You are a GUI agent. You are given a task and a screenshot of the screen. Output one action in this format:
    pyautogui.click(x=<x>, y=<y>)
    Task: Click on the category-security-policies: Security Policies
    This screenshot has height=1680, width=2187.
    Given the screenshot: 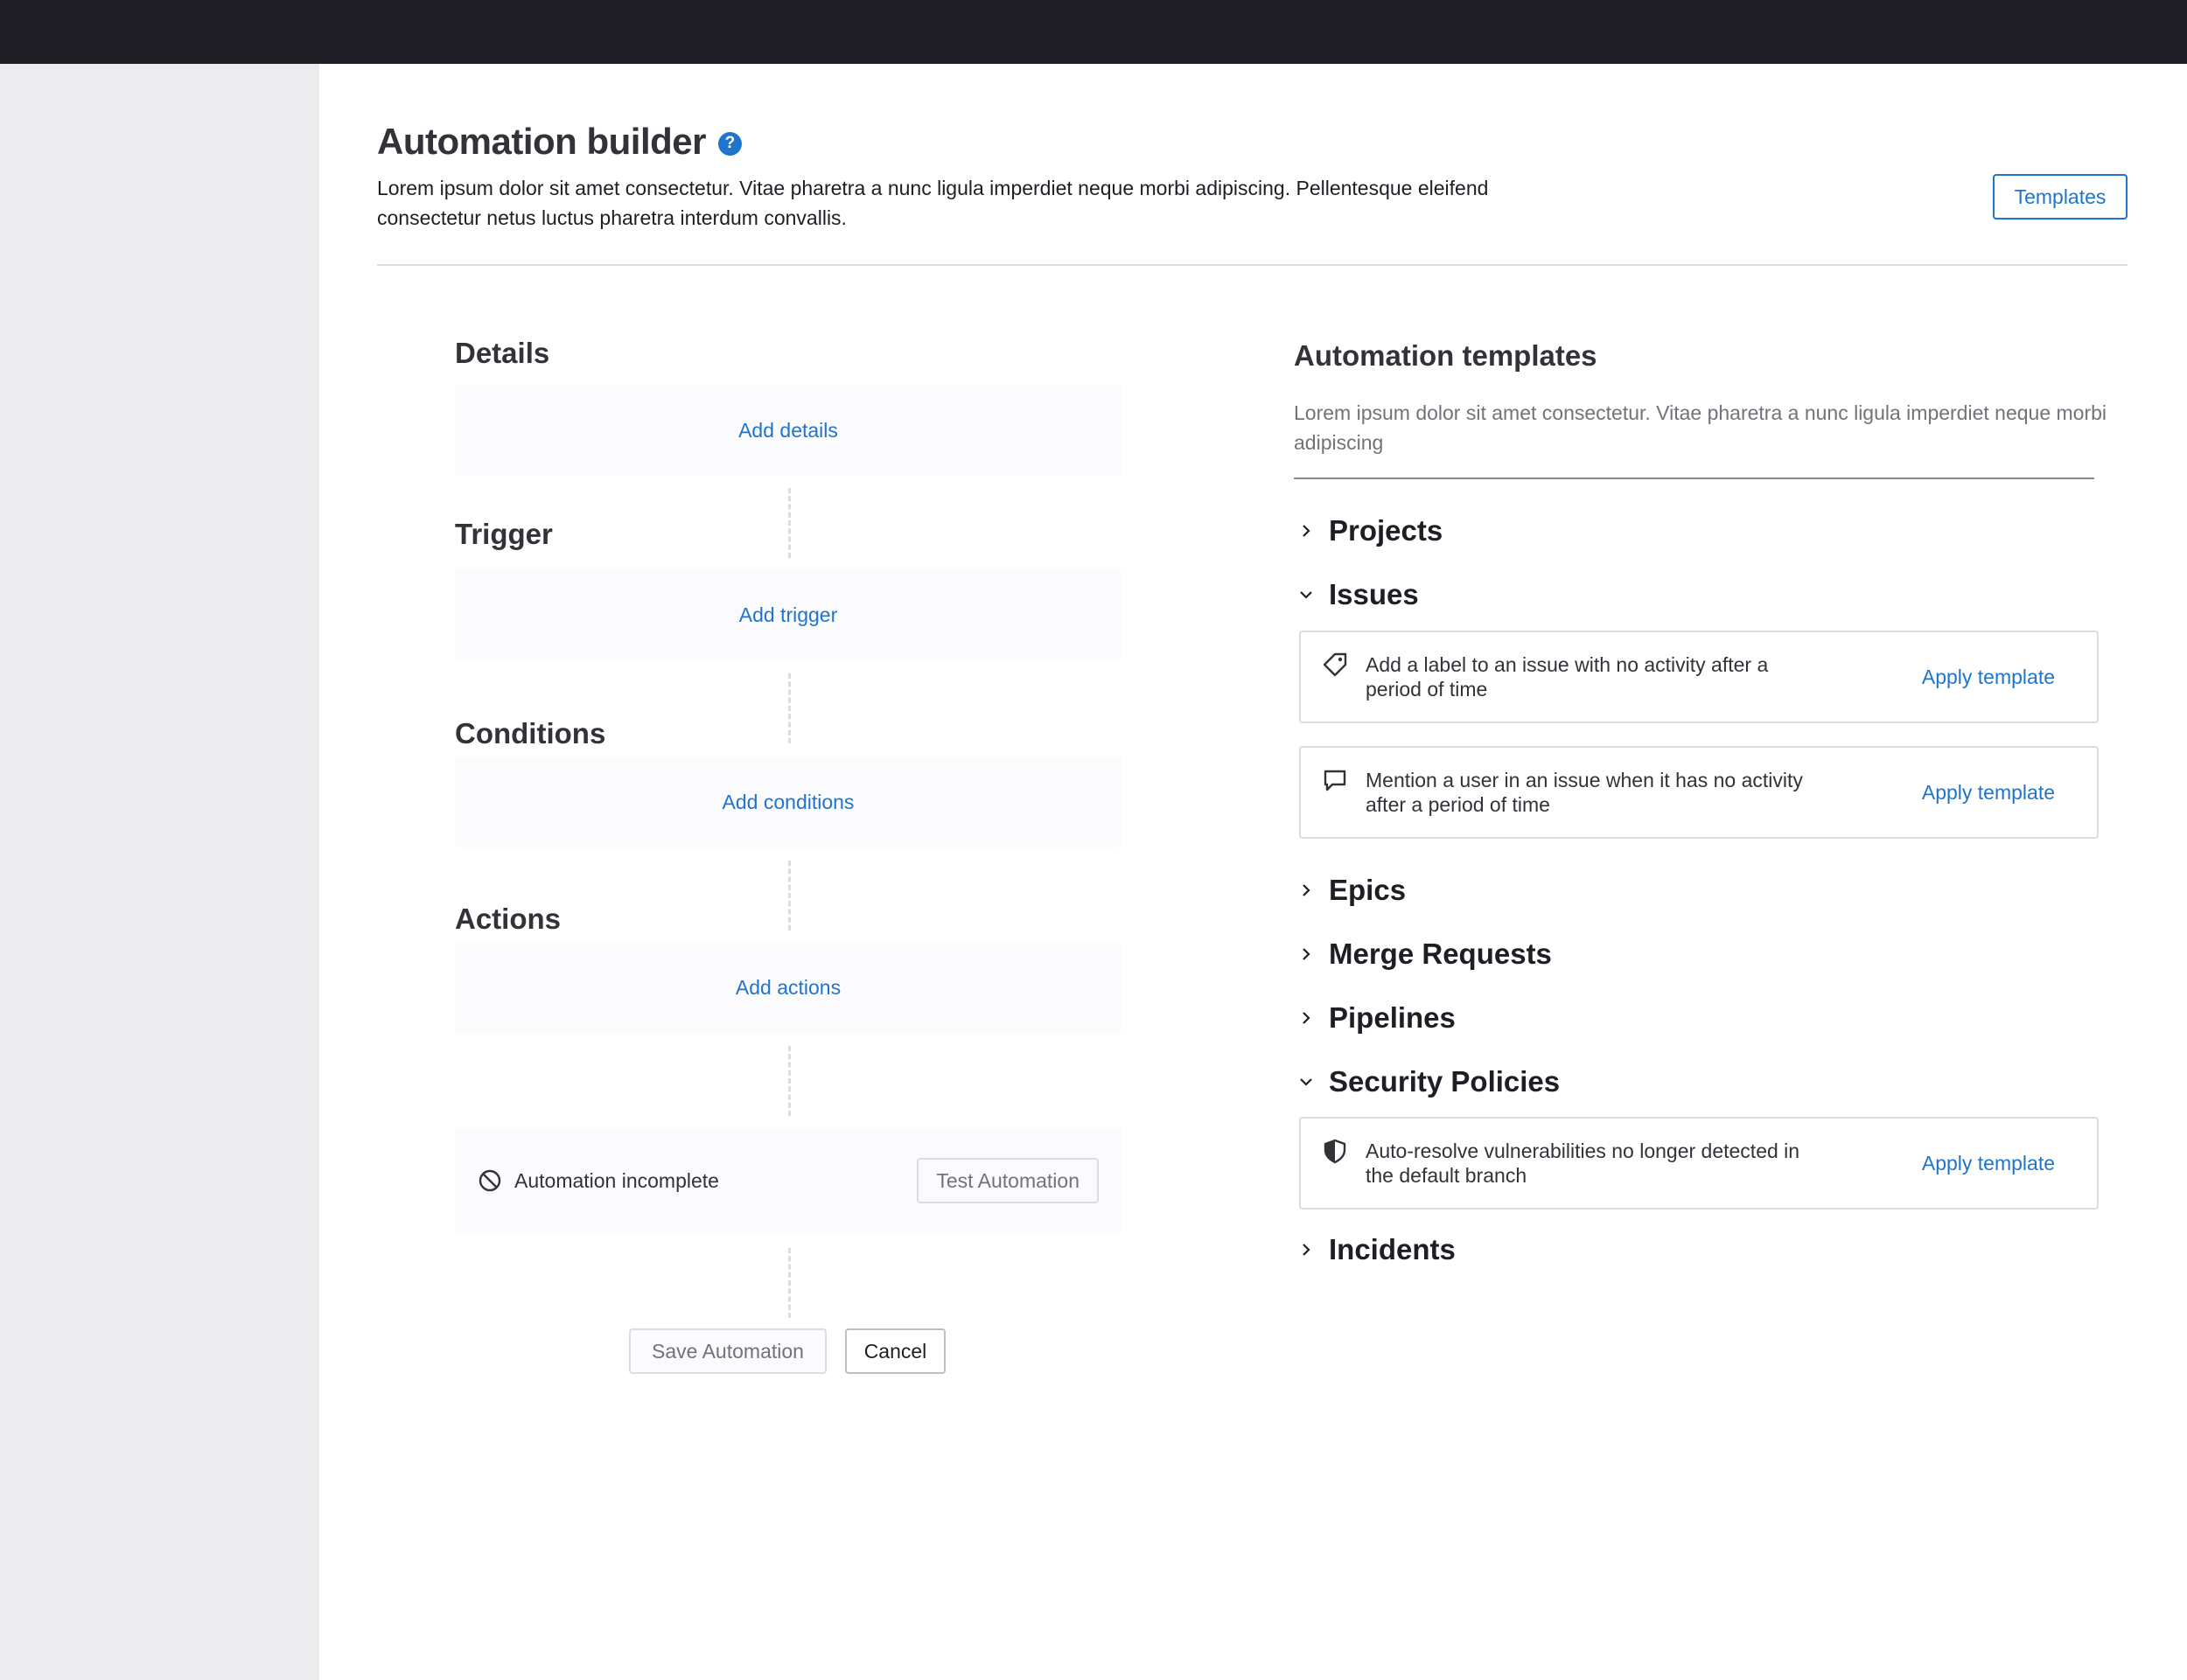 What is the action you would take?
    pyautogui.click(x=1427, y=1081)
    